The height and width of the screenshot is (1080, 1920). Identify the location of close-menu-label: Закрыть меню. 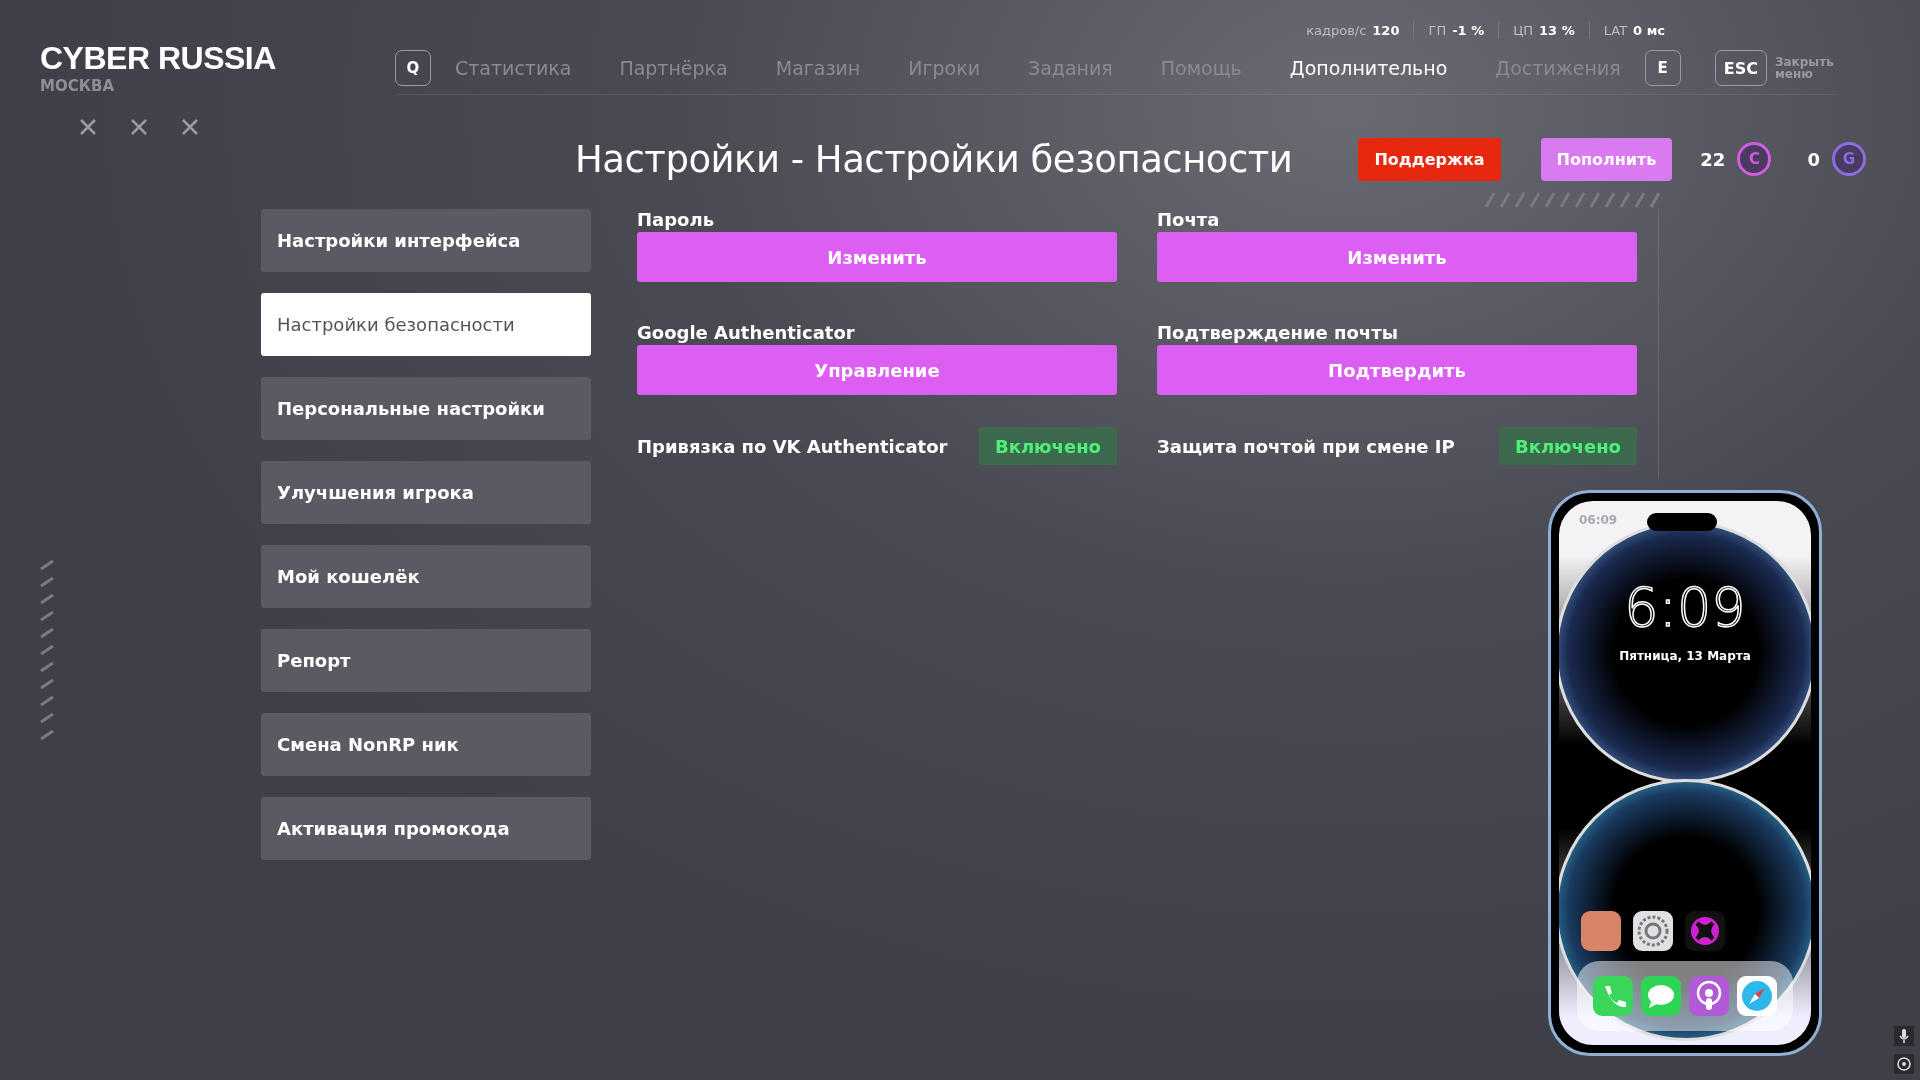
(1805, 68).